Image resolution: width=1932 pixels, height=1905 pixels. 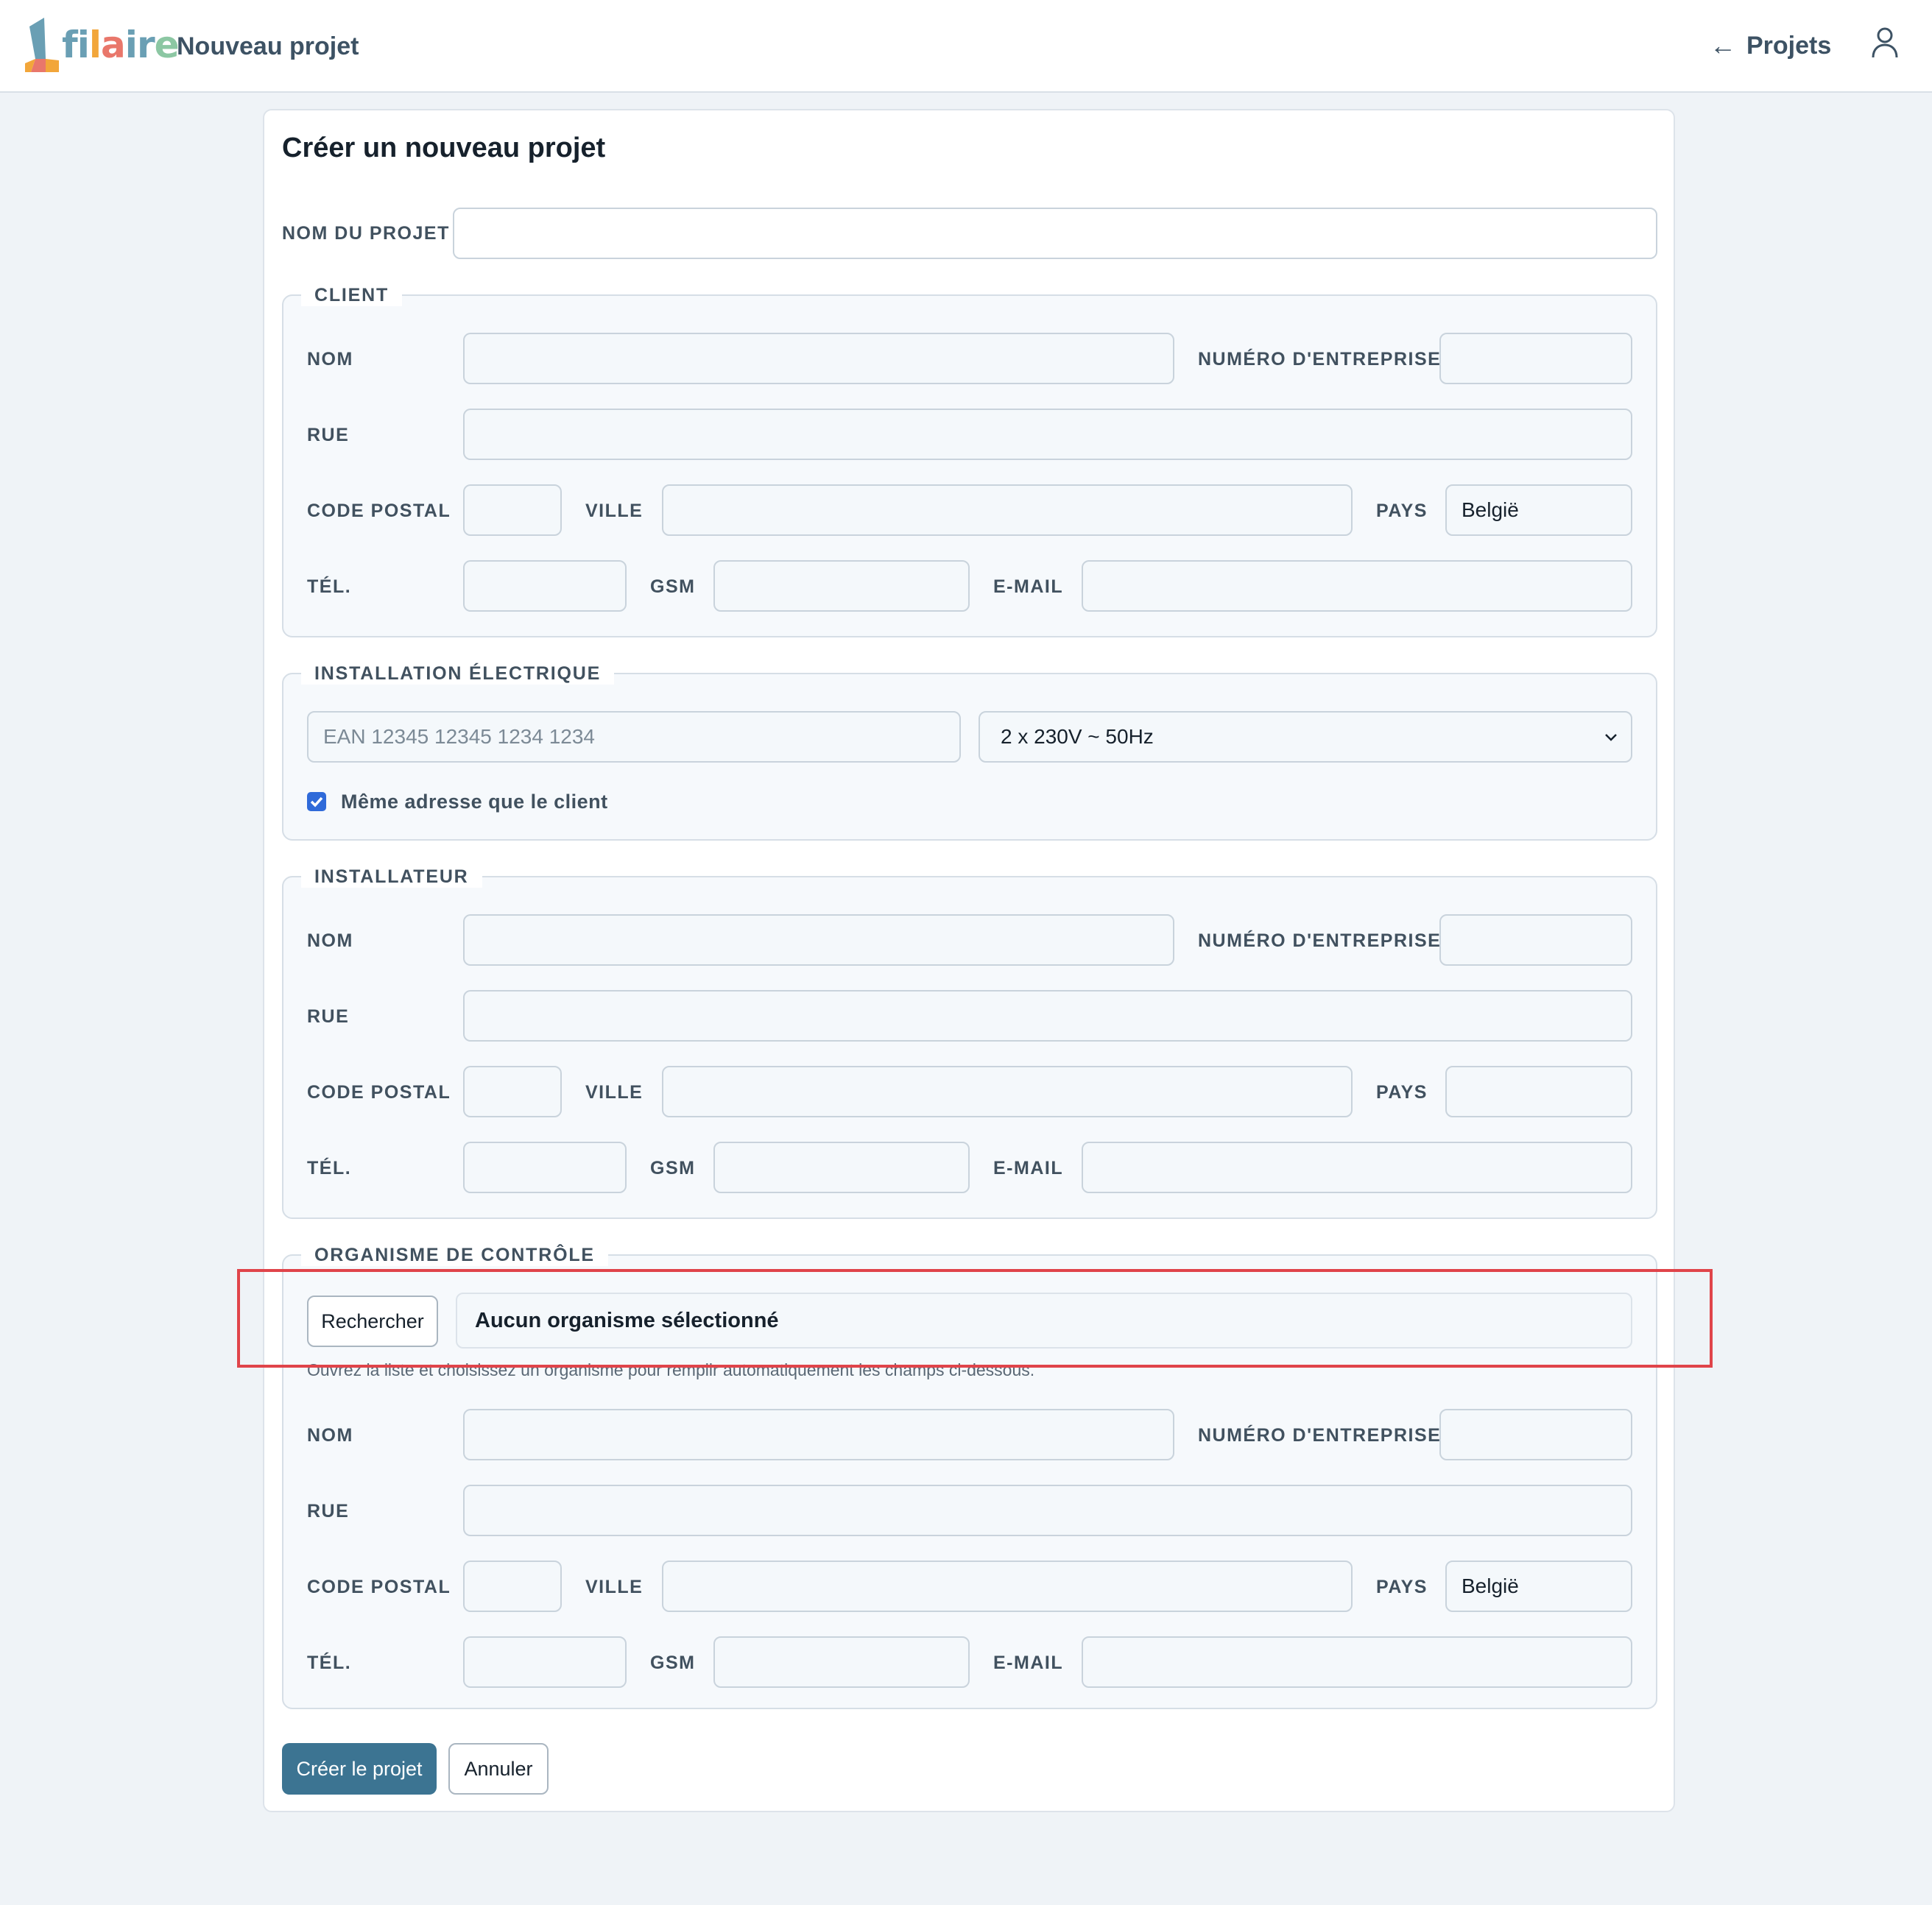 I want to click on client-city-label: VILLE, so click(x=614, y=511).